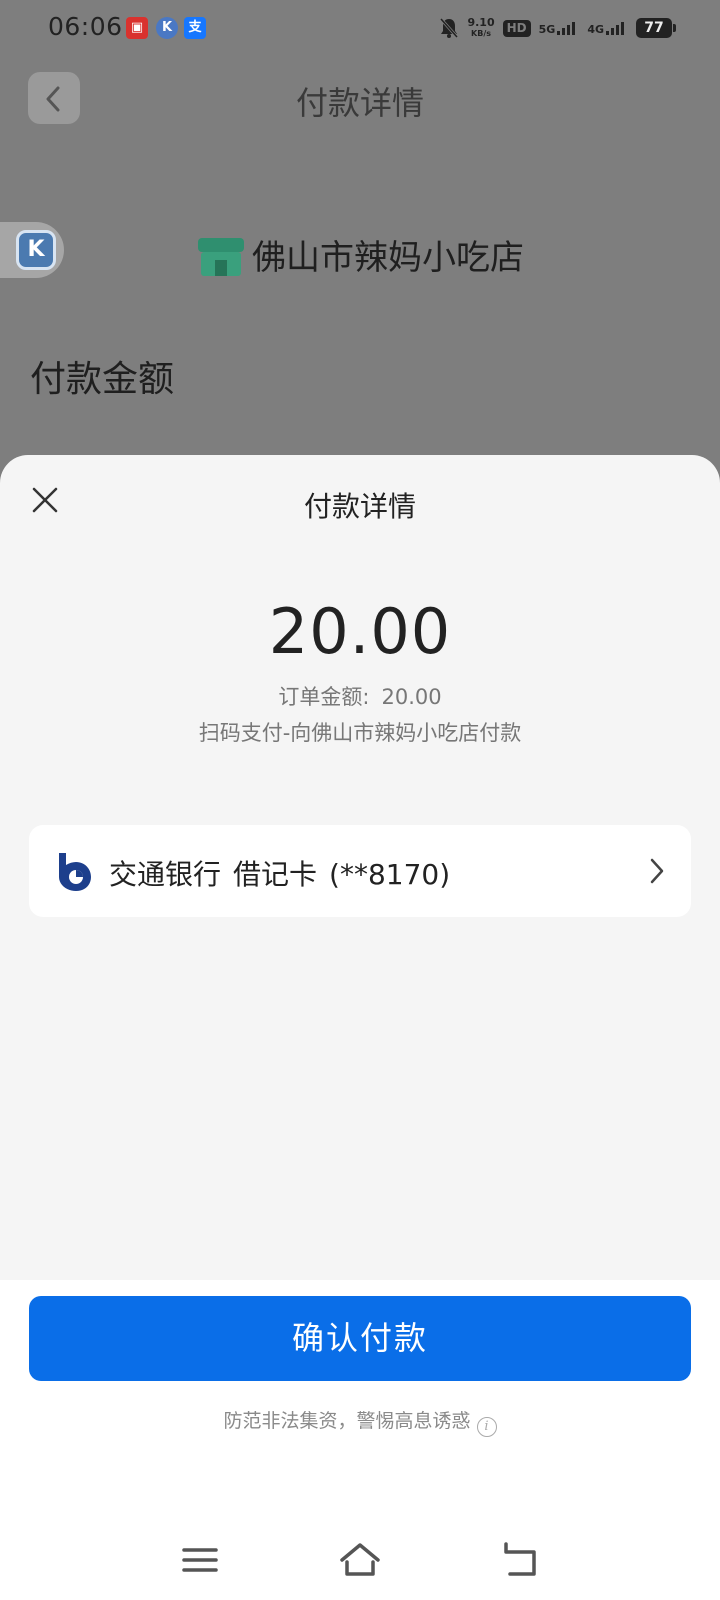 This screenshot has width=720, height=1600. Describe the element at coordinates (221, 257) in the screenshot. I see `shop-icon` at that location.